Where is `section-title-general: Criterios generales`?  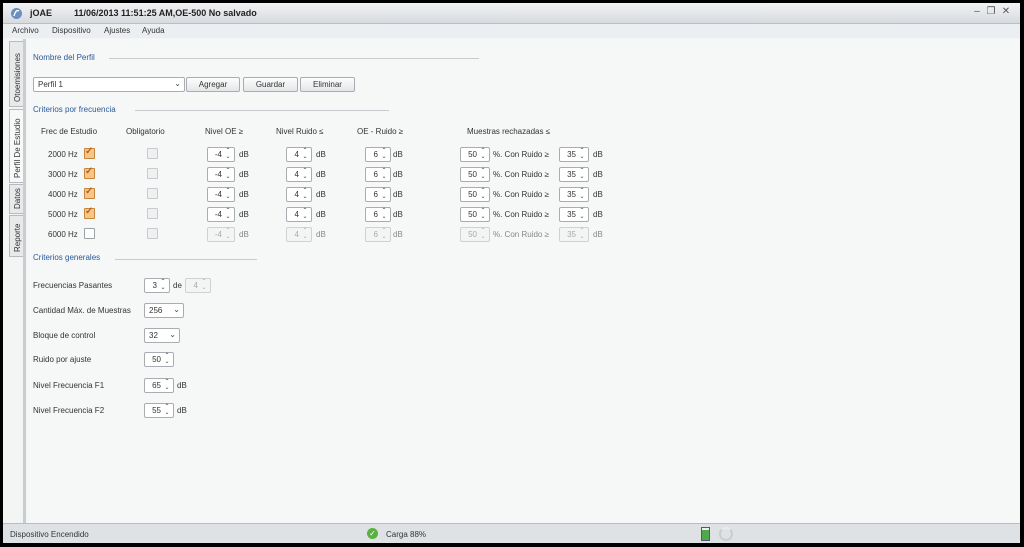 section-title-general: Criterios generales is located at coordinates (67, 257).